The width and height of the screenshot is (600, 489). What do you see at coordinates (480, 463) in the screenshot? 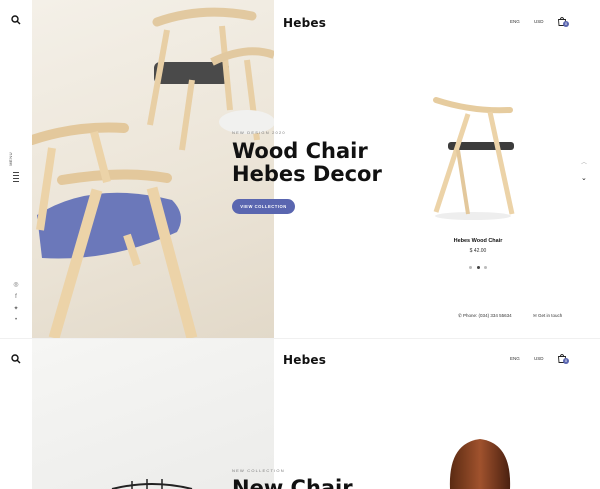
I see `brown-chair-image` at bounding box center [480, 463].